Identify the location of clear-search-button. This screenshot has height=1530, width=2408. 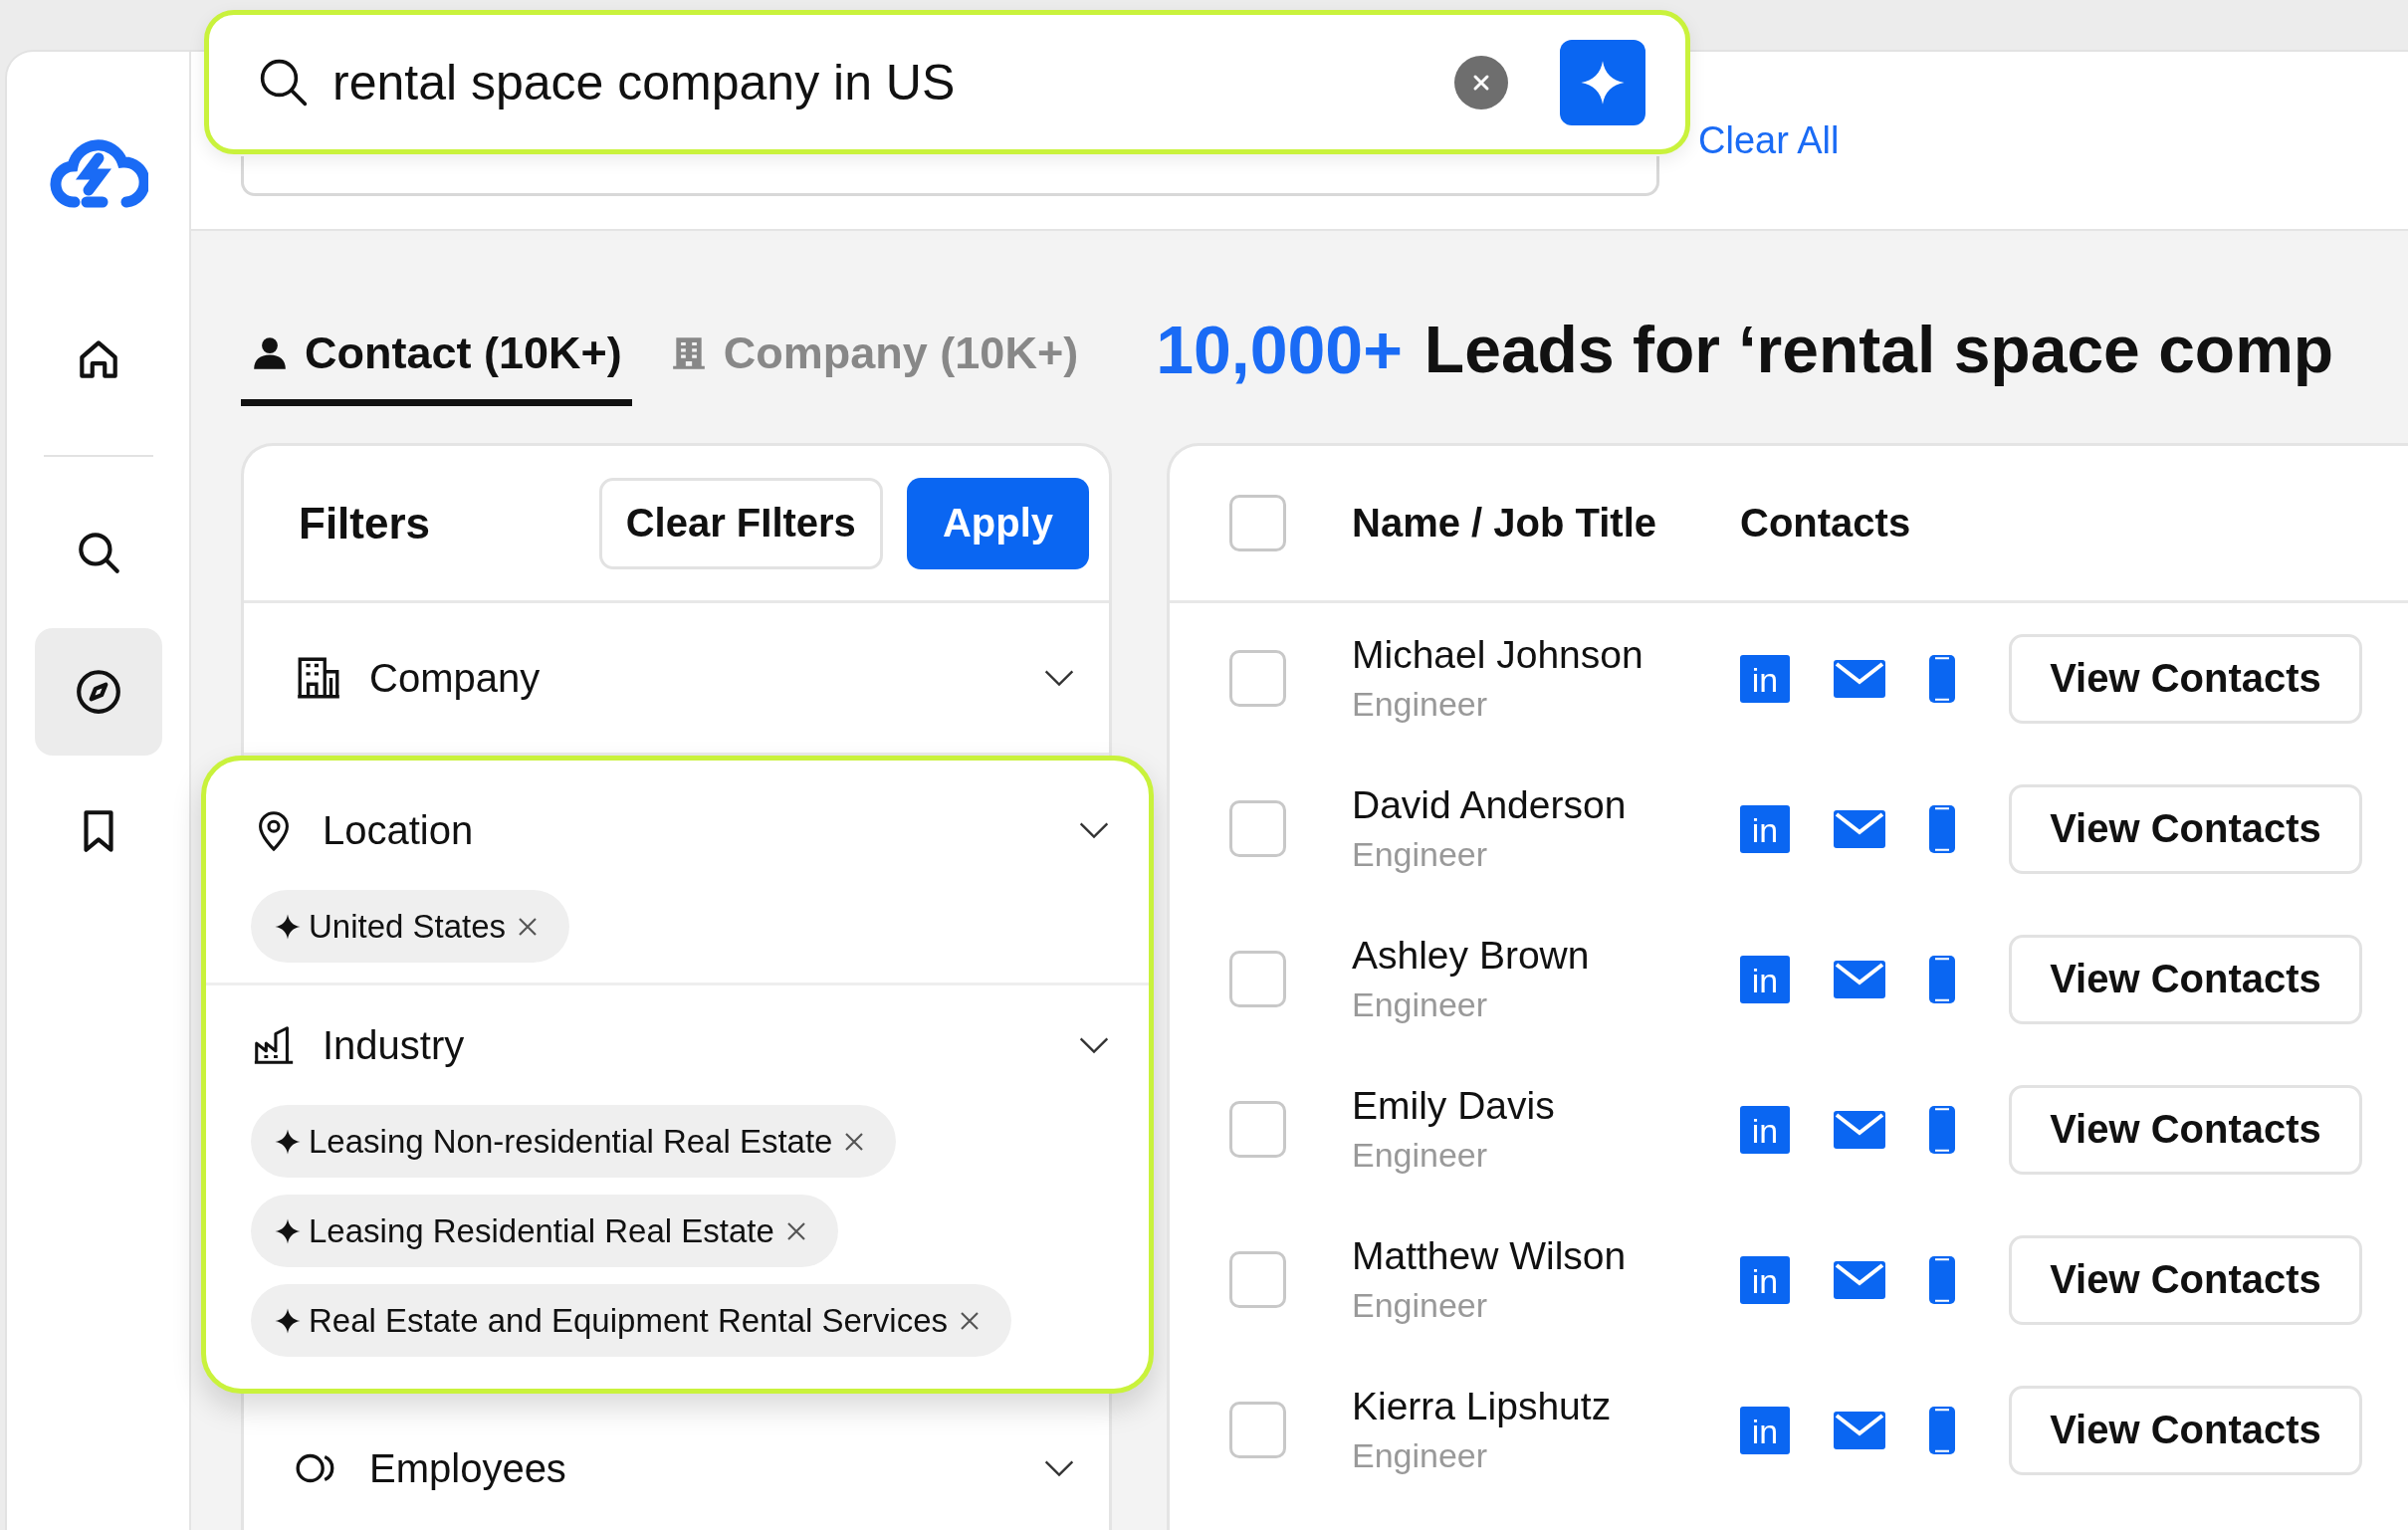
(1481, 82).